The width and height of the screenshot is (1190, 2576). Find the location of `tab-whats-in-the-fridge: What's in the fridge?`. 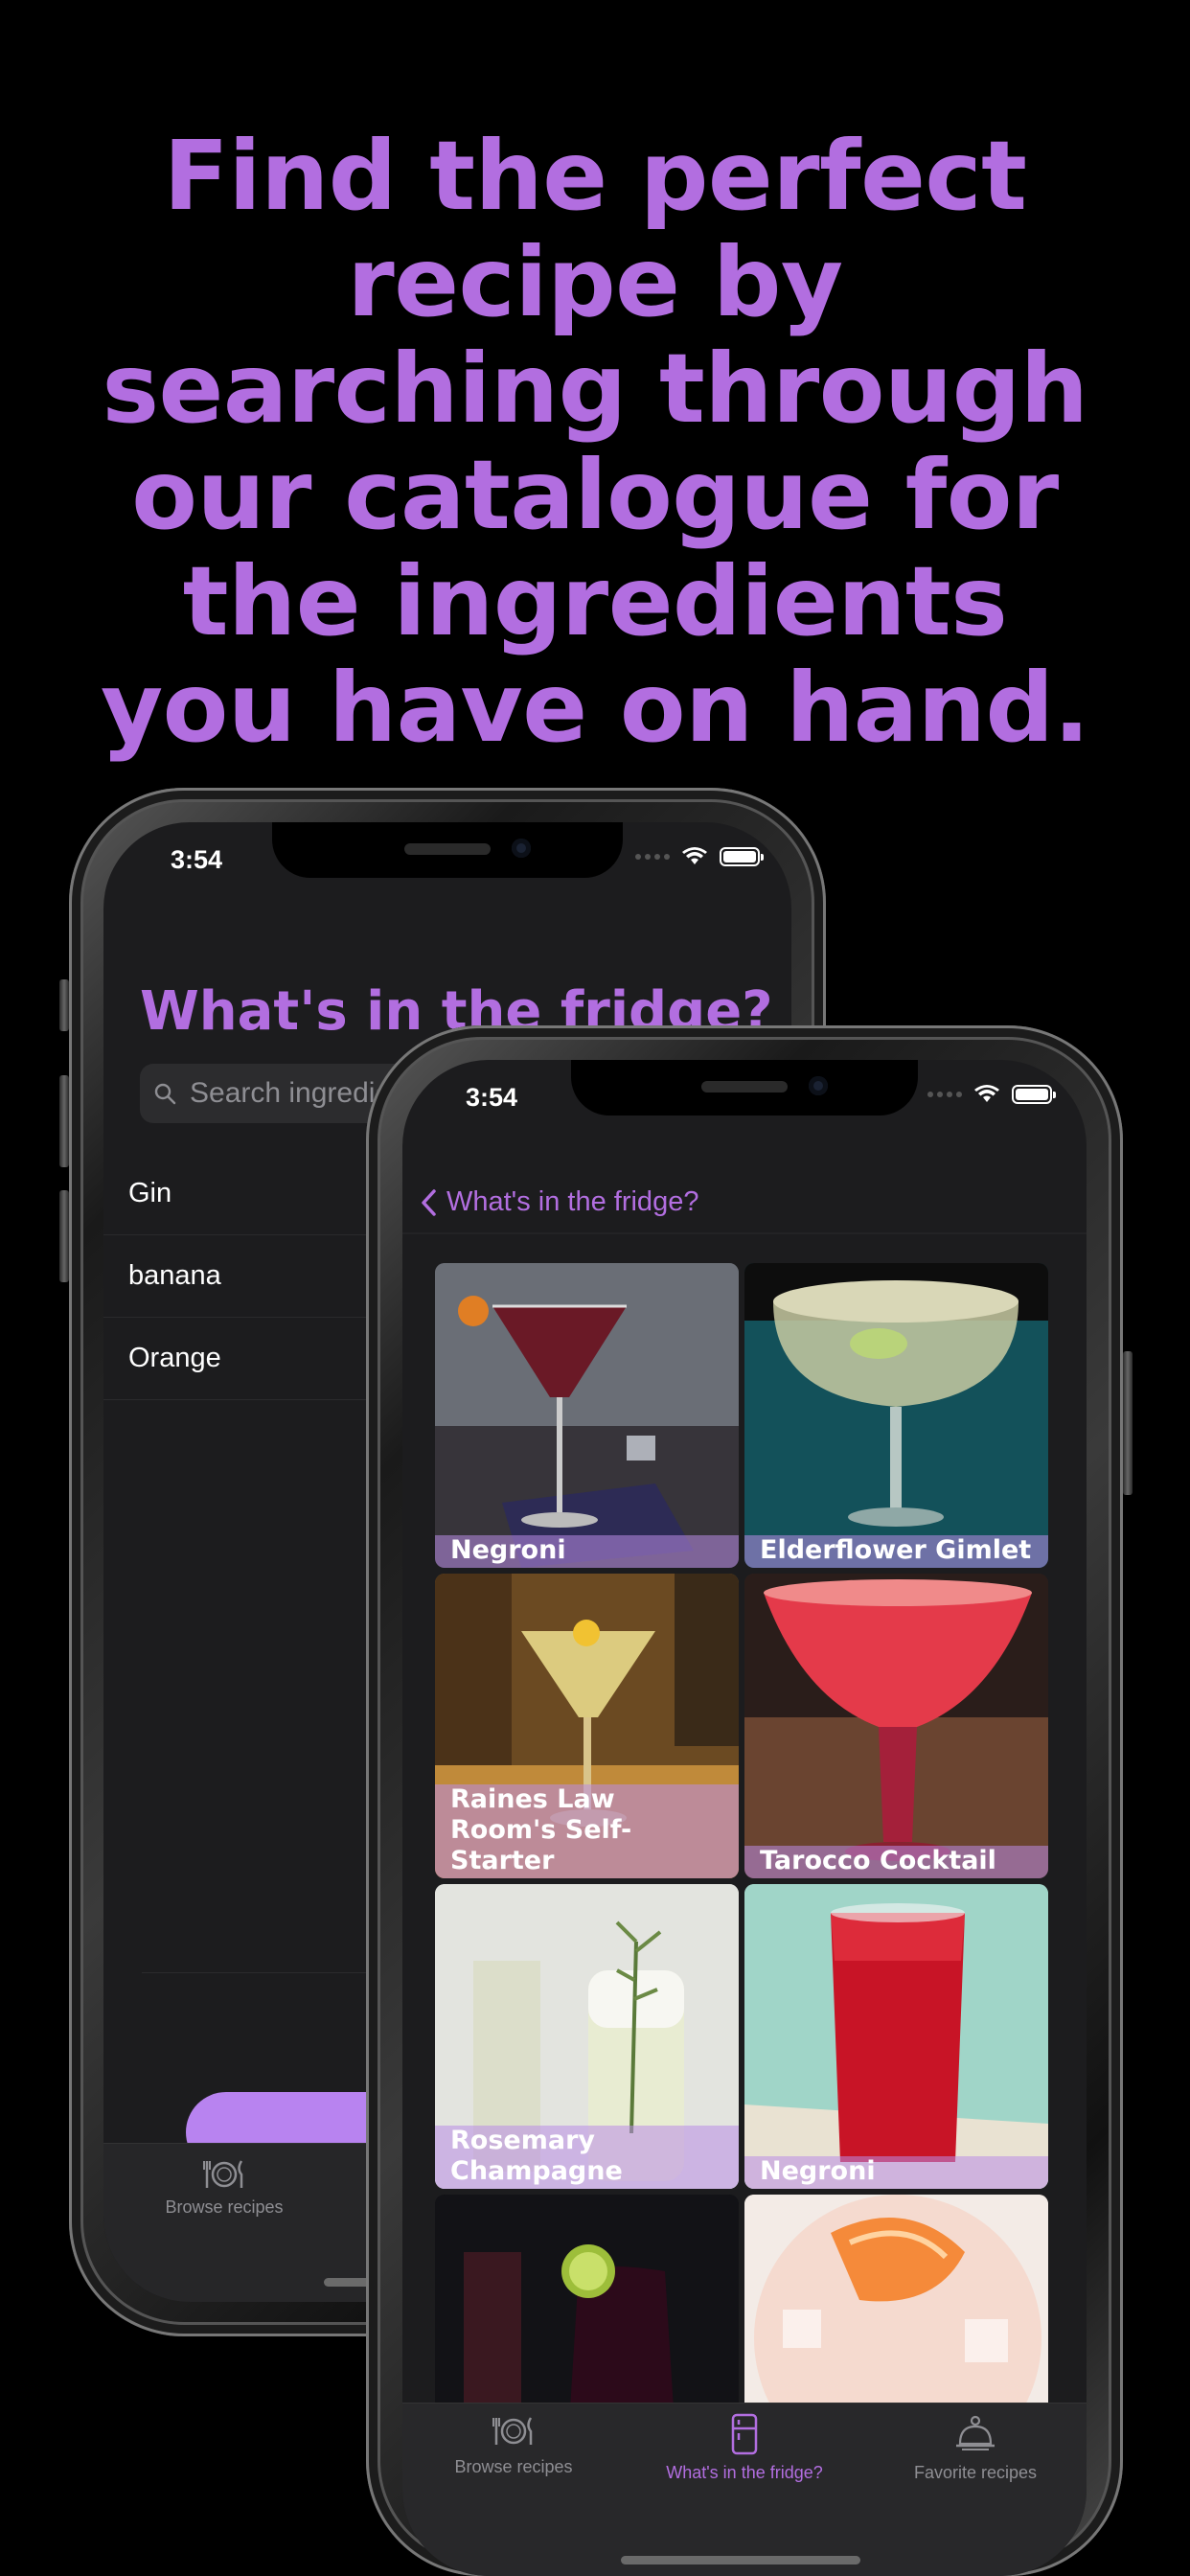

tab-whats-in-the-fridge: What's in the fridge? is located at coordinates (745, 2448).